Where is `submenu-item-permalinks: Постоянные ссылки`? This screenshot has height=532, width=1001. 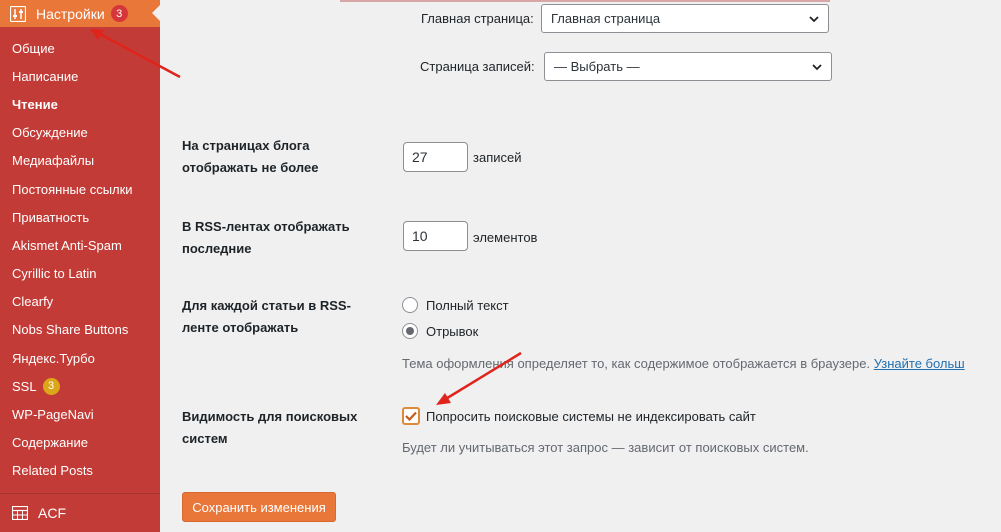
submenu-item-permalinks: Постоянные ссылки is located at coordinates (80, 189).